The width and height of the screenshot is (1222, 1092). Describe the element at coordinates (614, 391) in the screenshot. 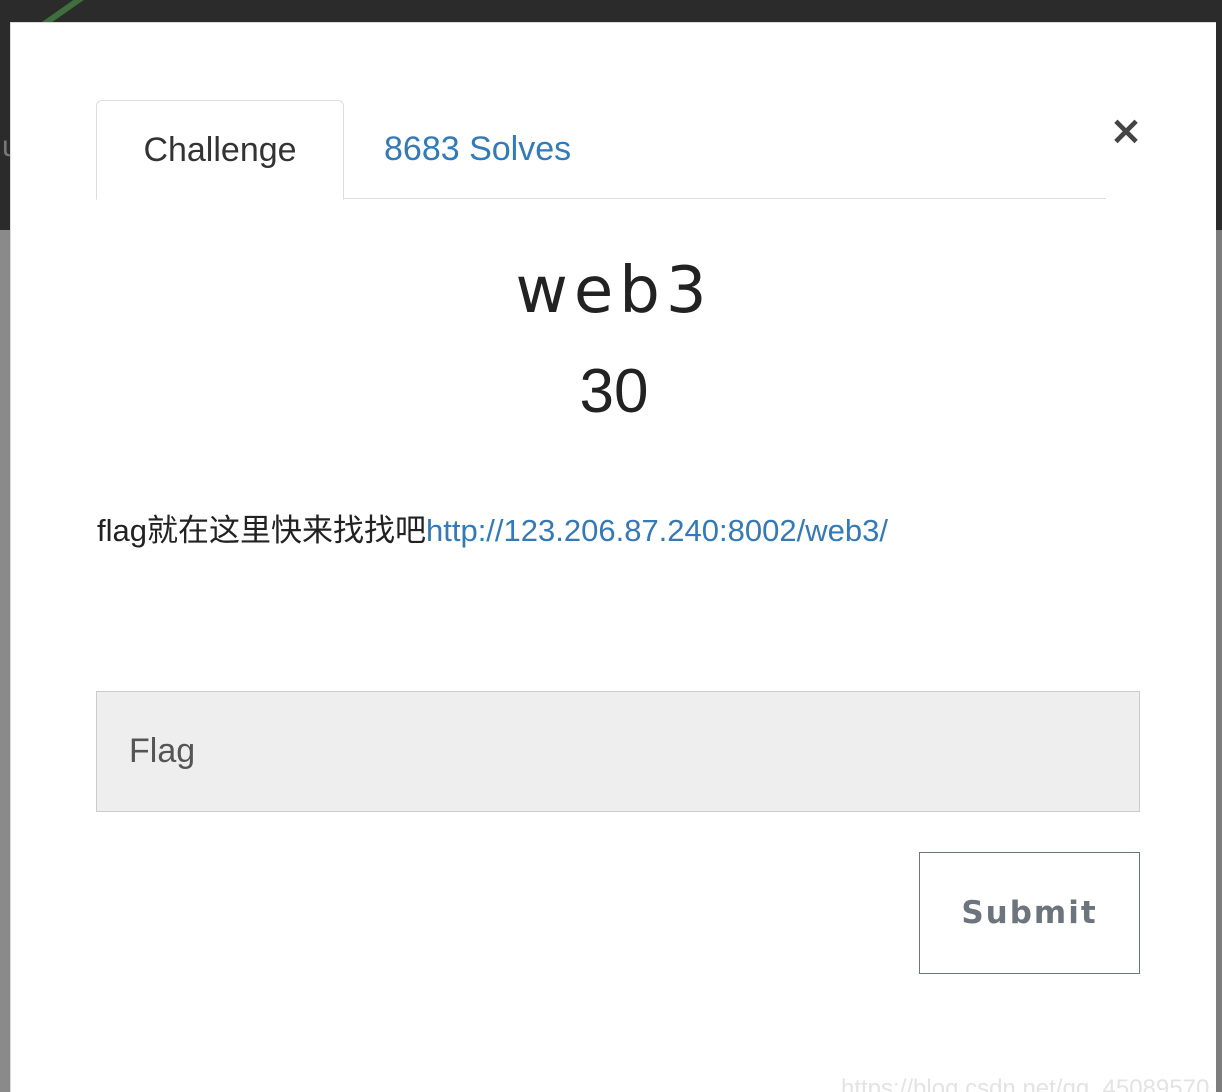

I see `challenge-points: 30` at that location.